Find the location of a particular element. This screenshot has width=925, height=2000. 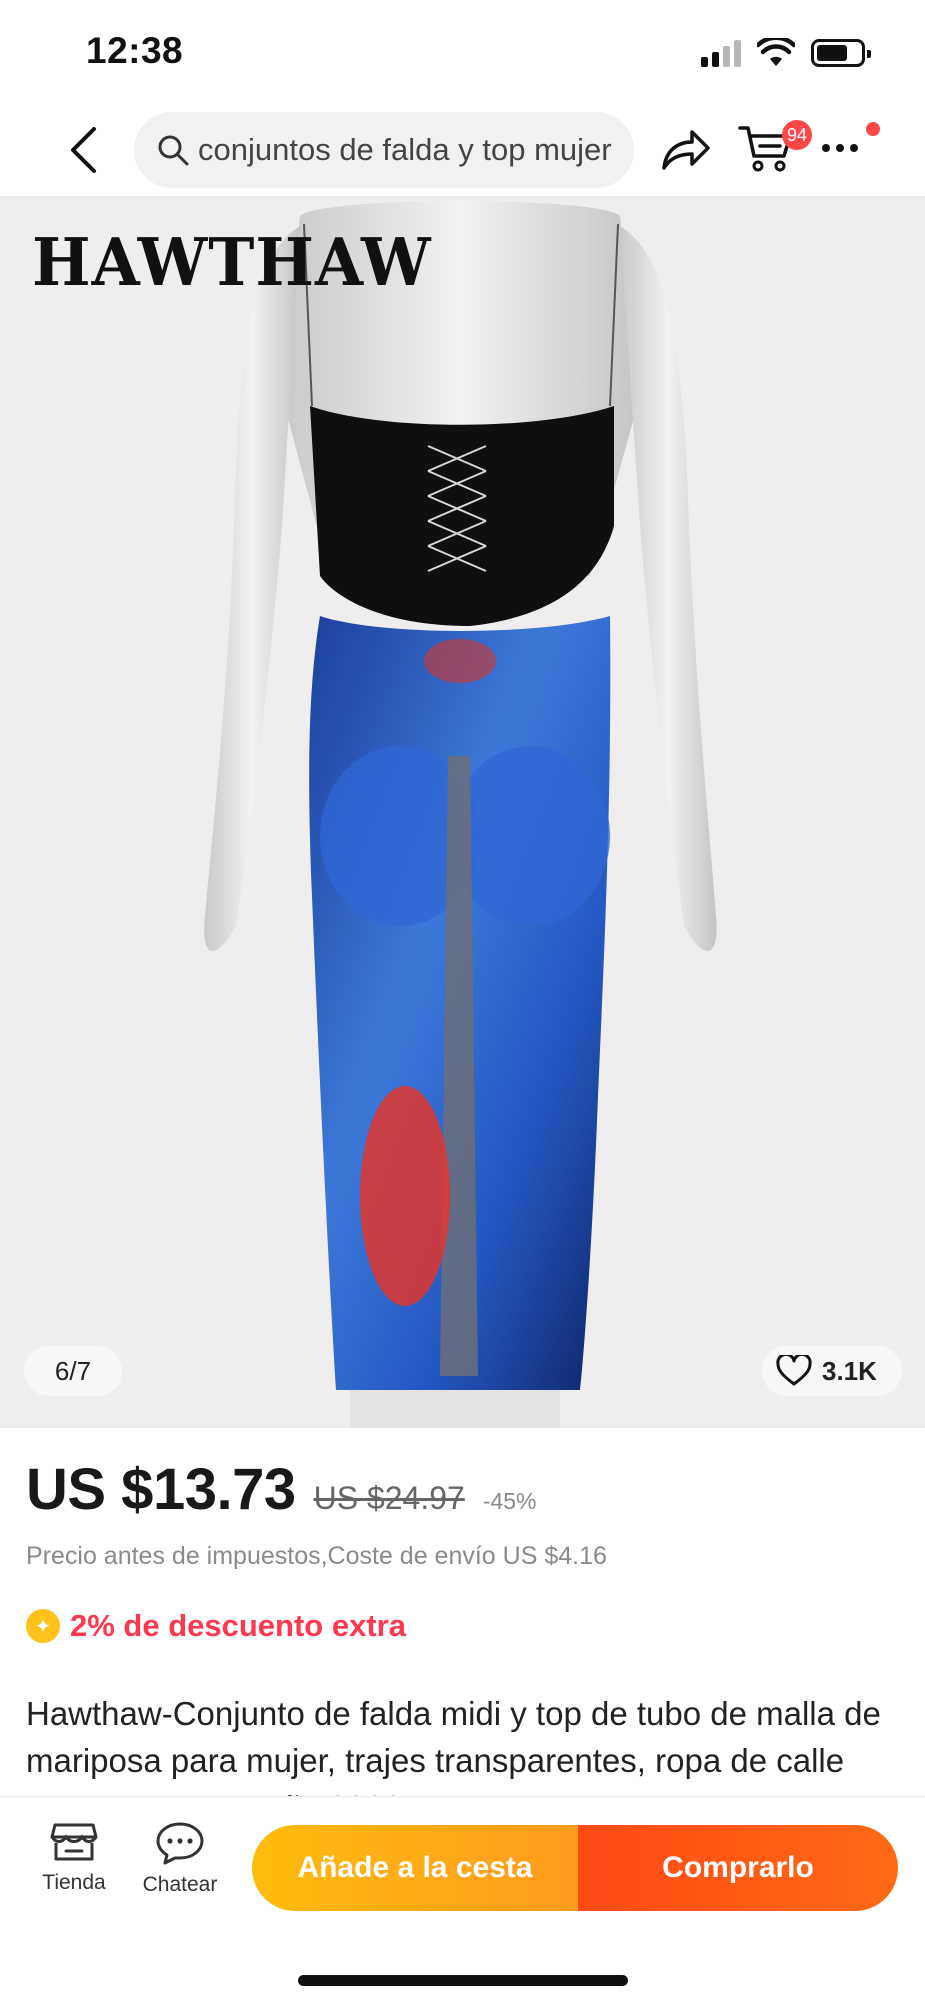

store-icon is located at coordinates (74, 1842).